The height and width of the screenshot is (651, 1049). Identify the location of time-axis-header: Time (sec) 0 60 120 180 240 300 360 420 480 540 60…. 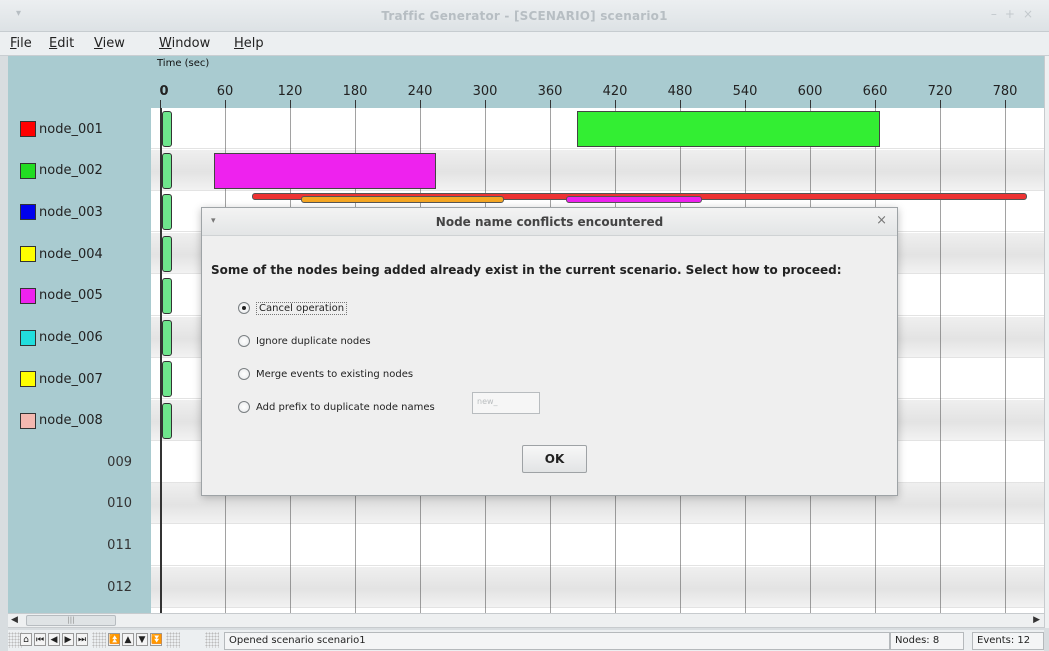
(597, 82).